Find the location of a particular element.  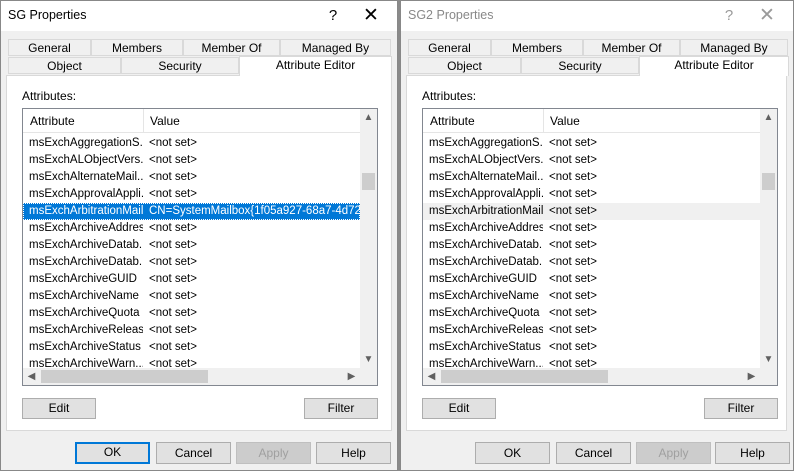

attribute-row: msExchArbitrationMail... <not set> is located at coordinates (591, 211).